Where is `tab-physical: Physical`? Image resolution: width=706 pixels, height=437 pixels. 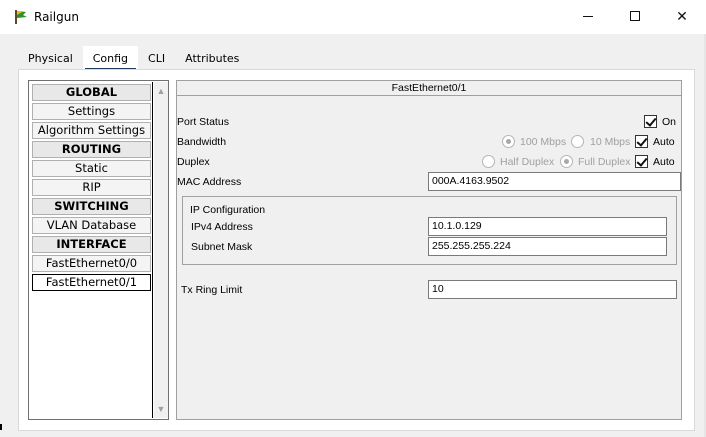
tab-physical: Physical is located at coordinates (50, 58).